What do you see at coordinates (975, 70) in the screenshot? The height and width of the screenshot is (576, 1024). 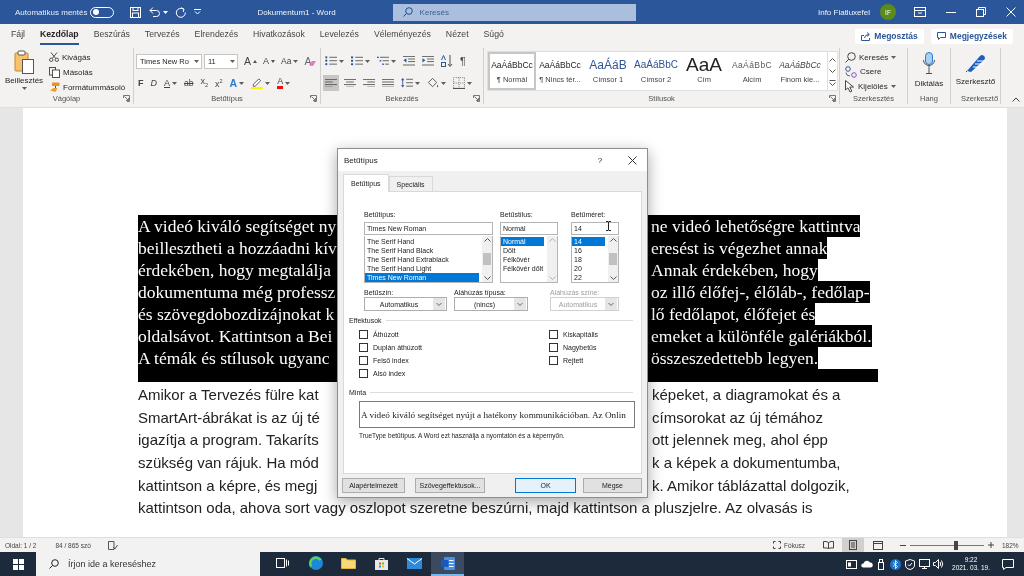 I see `editor-button: Szerkesztő` at bounding box center [975, 70].